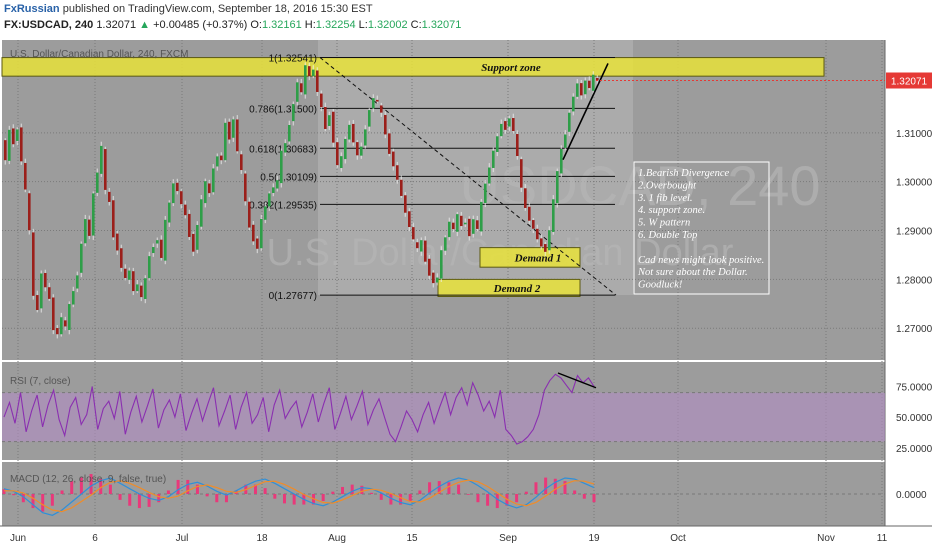  I want to click on price-change: +0.00485 (+0.37%), so click(200, 25).